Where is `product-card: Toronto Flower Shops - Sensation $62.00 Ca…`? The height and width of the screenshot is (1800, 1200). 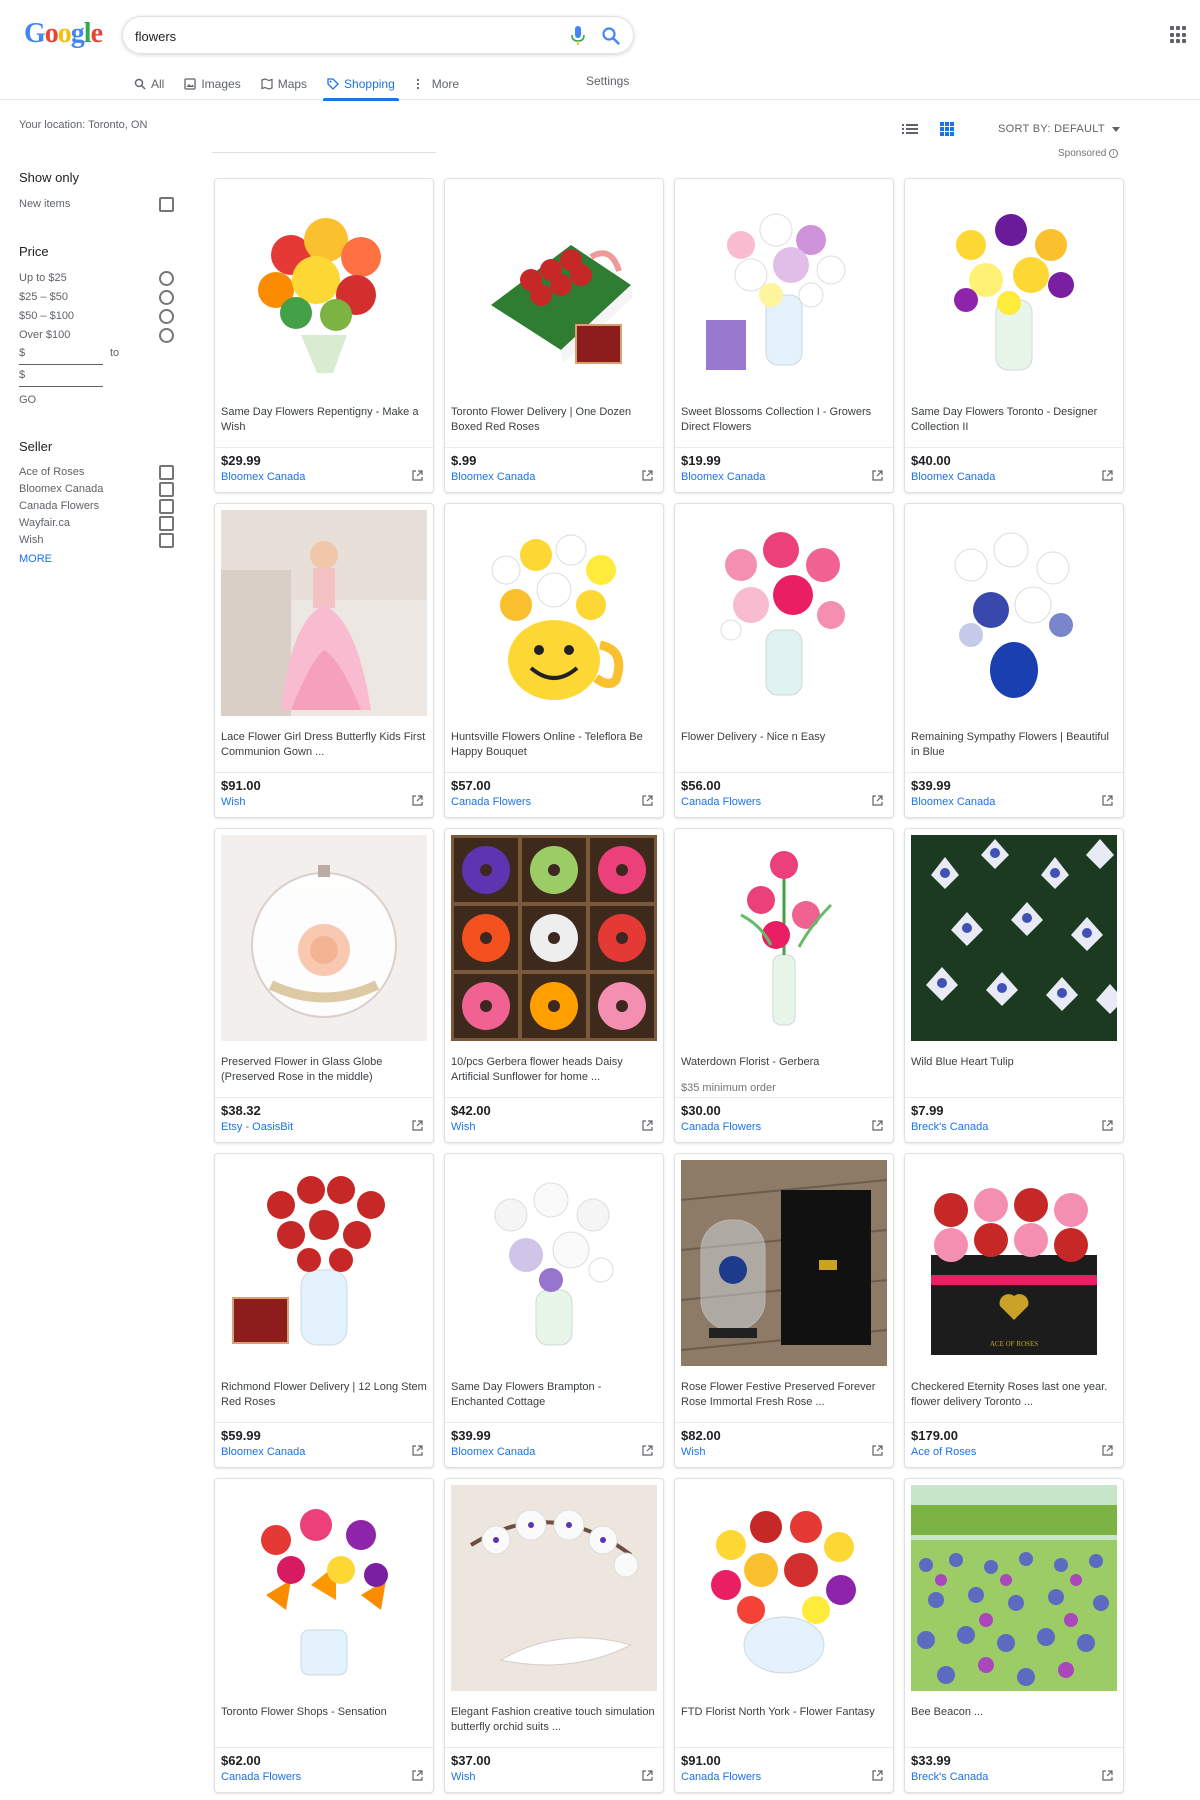 product-card: Toronto Flower Shops - Sensation $62.00 Ca… is located at coordinates (324, 1635).